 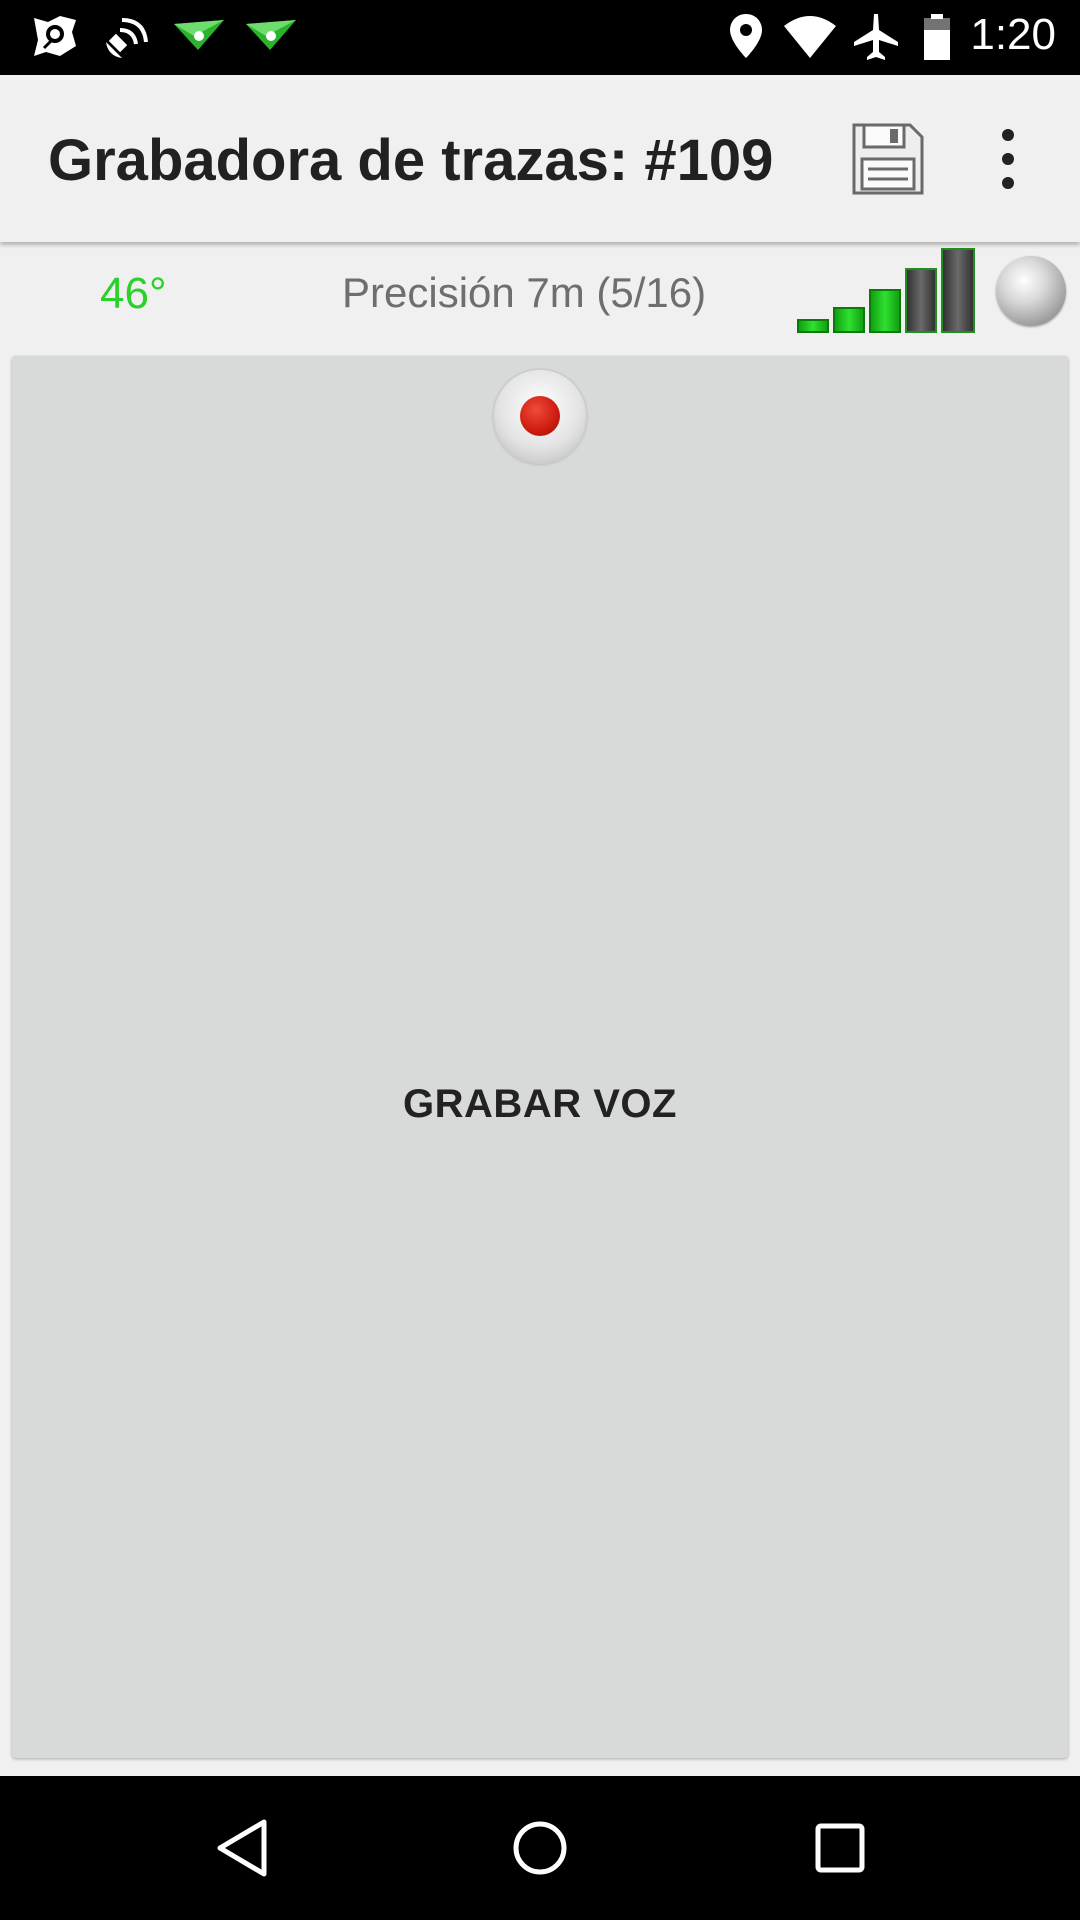 I want to click on clock: 1:20, so click(x=1013, y=34).